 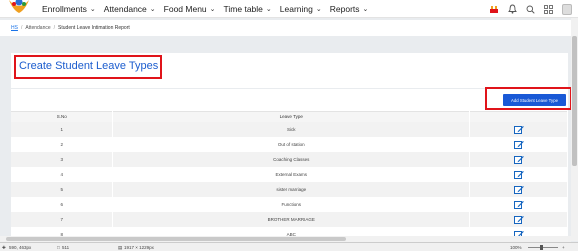 What do you see at coordinates (94, 28) in the screenshot?
I see `breadcrumb-current: Student Leave Intimation Report` at bounding box center [94, 28].